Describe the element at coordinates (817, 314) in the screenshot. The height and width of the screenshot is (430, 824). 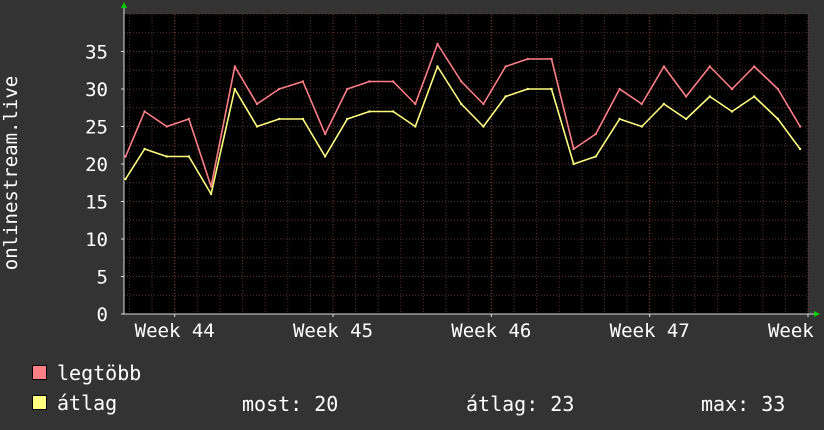
I see `x-axis-arrow-icon` at that location.